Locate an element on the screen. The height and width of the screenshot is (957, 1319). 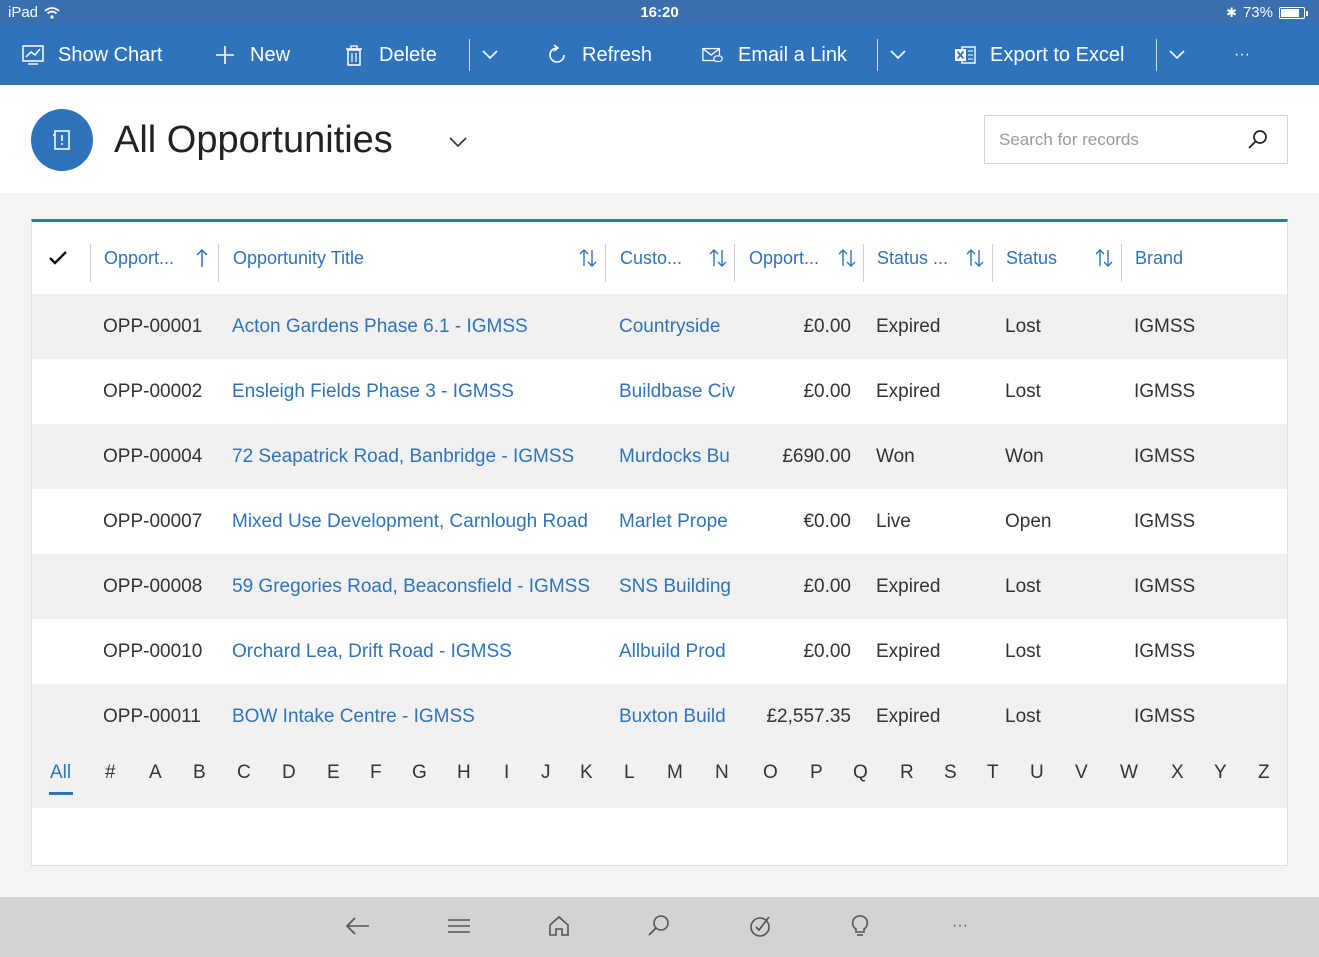
column-header-brand: Brand is located at coordinates (1159, 258).